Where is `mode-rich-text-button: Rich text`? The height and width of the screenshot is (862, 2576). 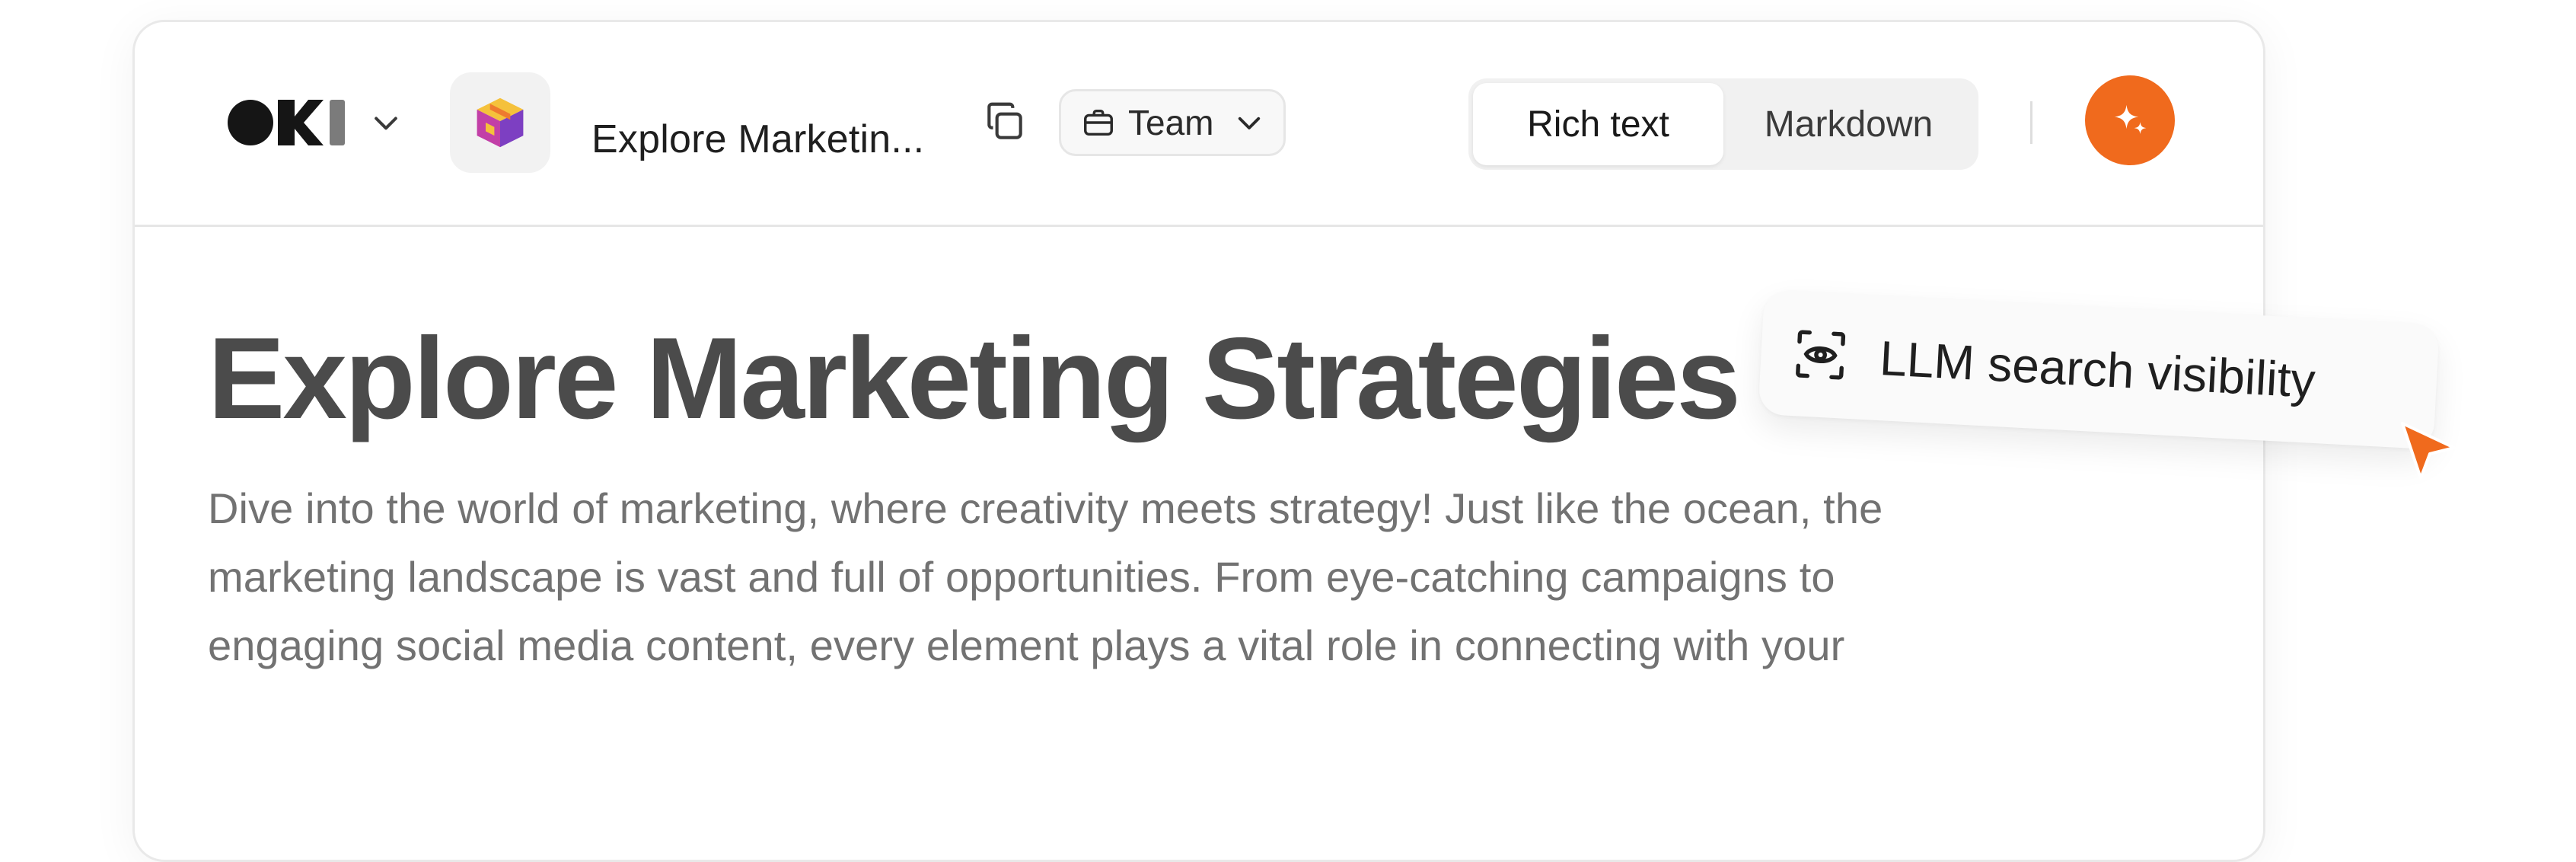
mode-rich-text-button: Rich text is located at coordinates (1598, 124).